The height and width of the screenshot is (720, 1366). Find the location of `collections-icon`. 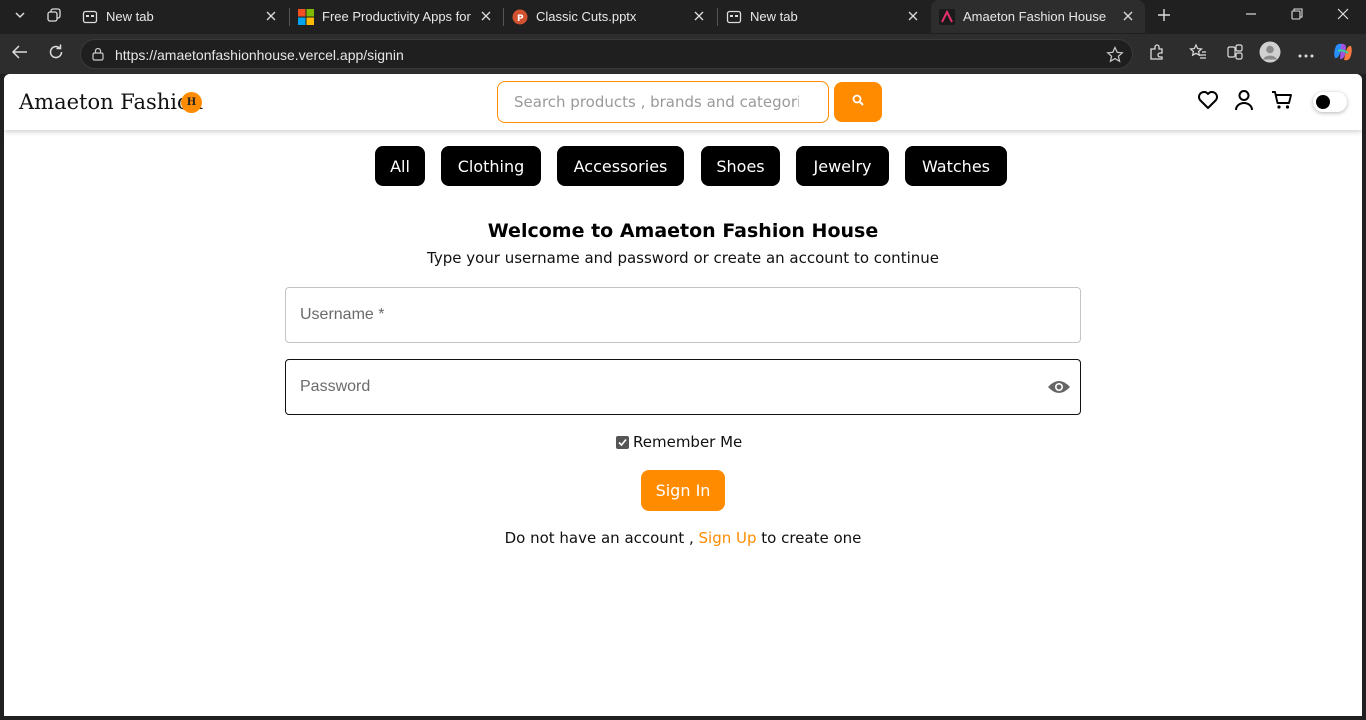

collections-icon is located at coordinates (1235, 54).